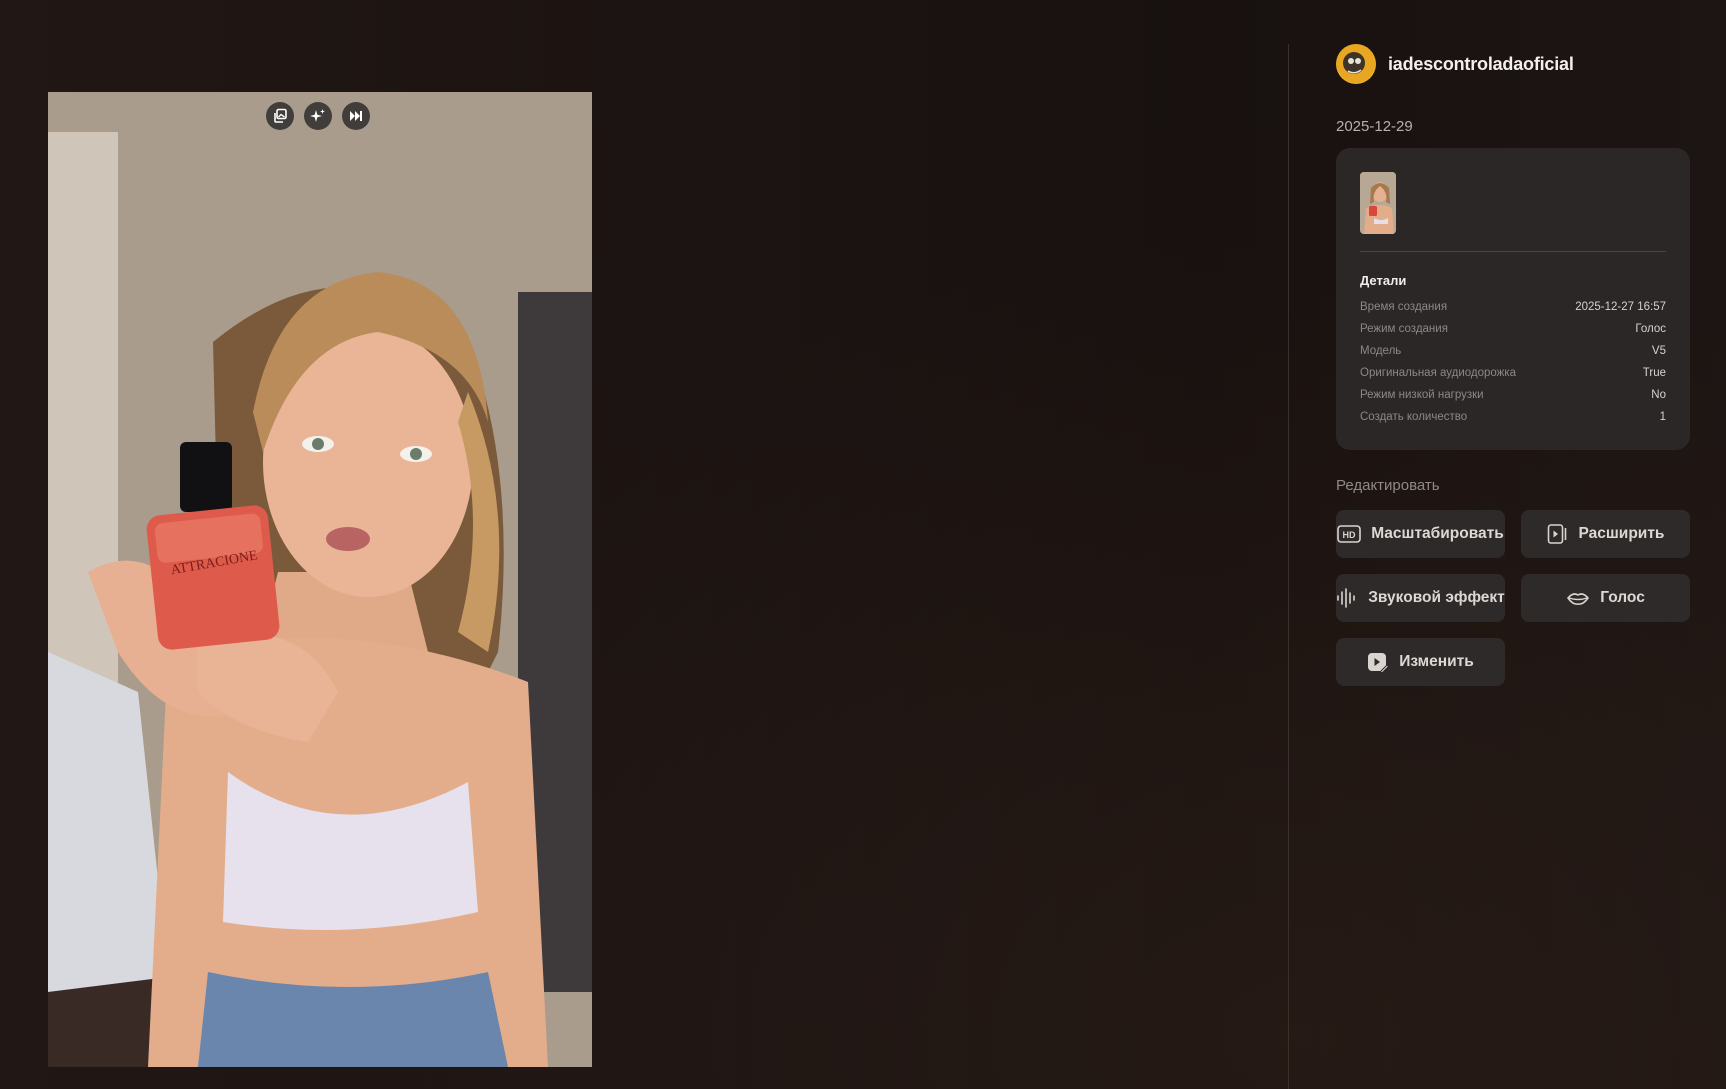 This screenshot has height=1089, width=1726. What do you see at coordinates (1658, 395) in the screenshot?
I see `detail-value: No` at bounding box center [1658, 395].